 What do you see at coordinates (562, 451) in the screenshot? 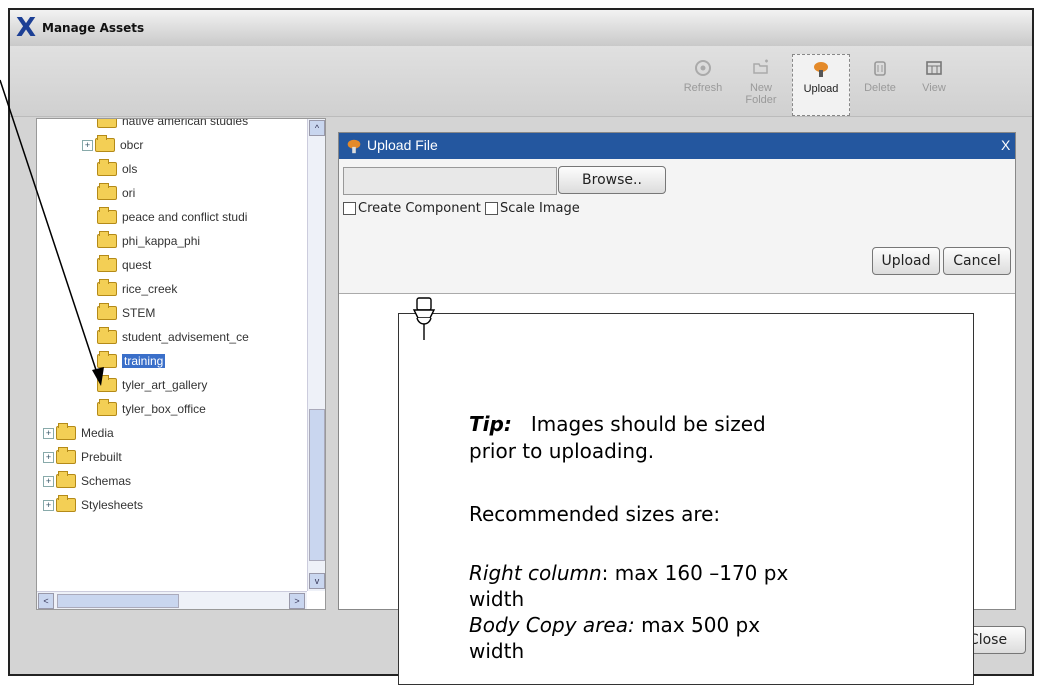
I see `tip-line-2: prior to uploading.` at bounding box center [562, 451].